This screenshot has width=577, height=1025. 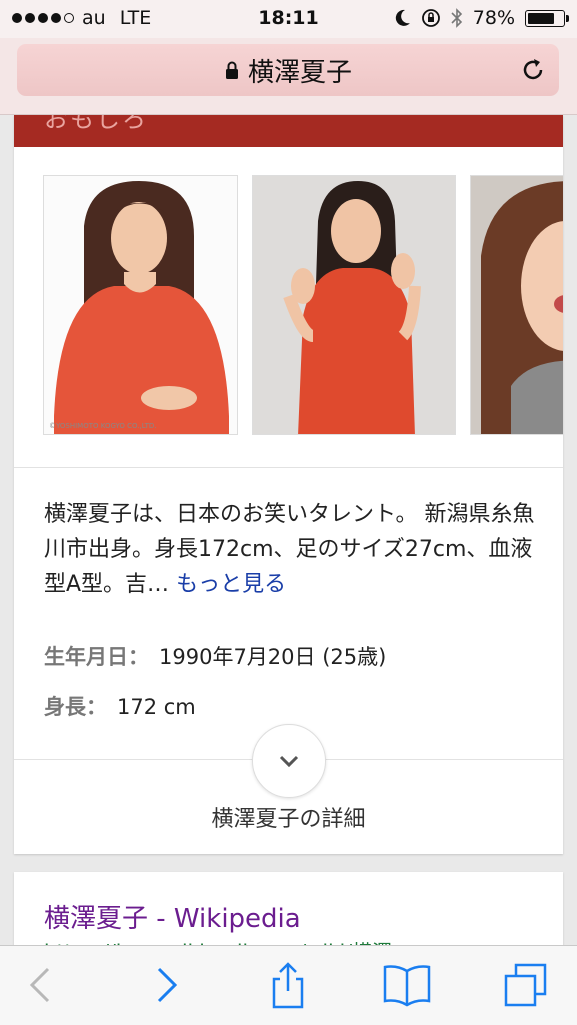 What do you see at coordinates (231, 584) in the screenshot?
I see `more-link: もっと見る` at bounding box center [231, 584].